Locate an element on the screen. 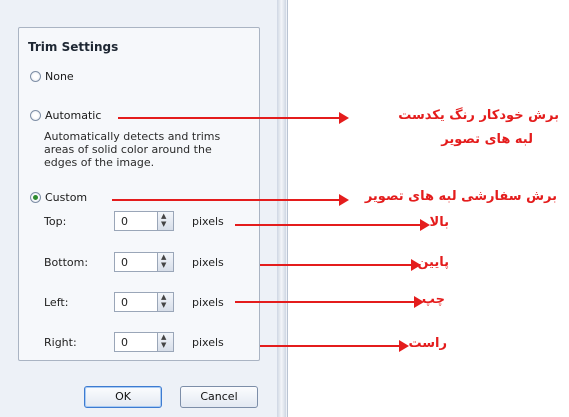 This screenshot has width=569, height=417. radio-custom: Custom is located at coordinates (58, 197).